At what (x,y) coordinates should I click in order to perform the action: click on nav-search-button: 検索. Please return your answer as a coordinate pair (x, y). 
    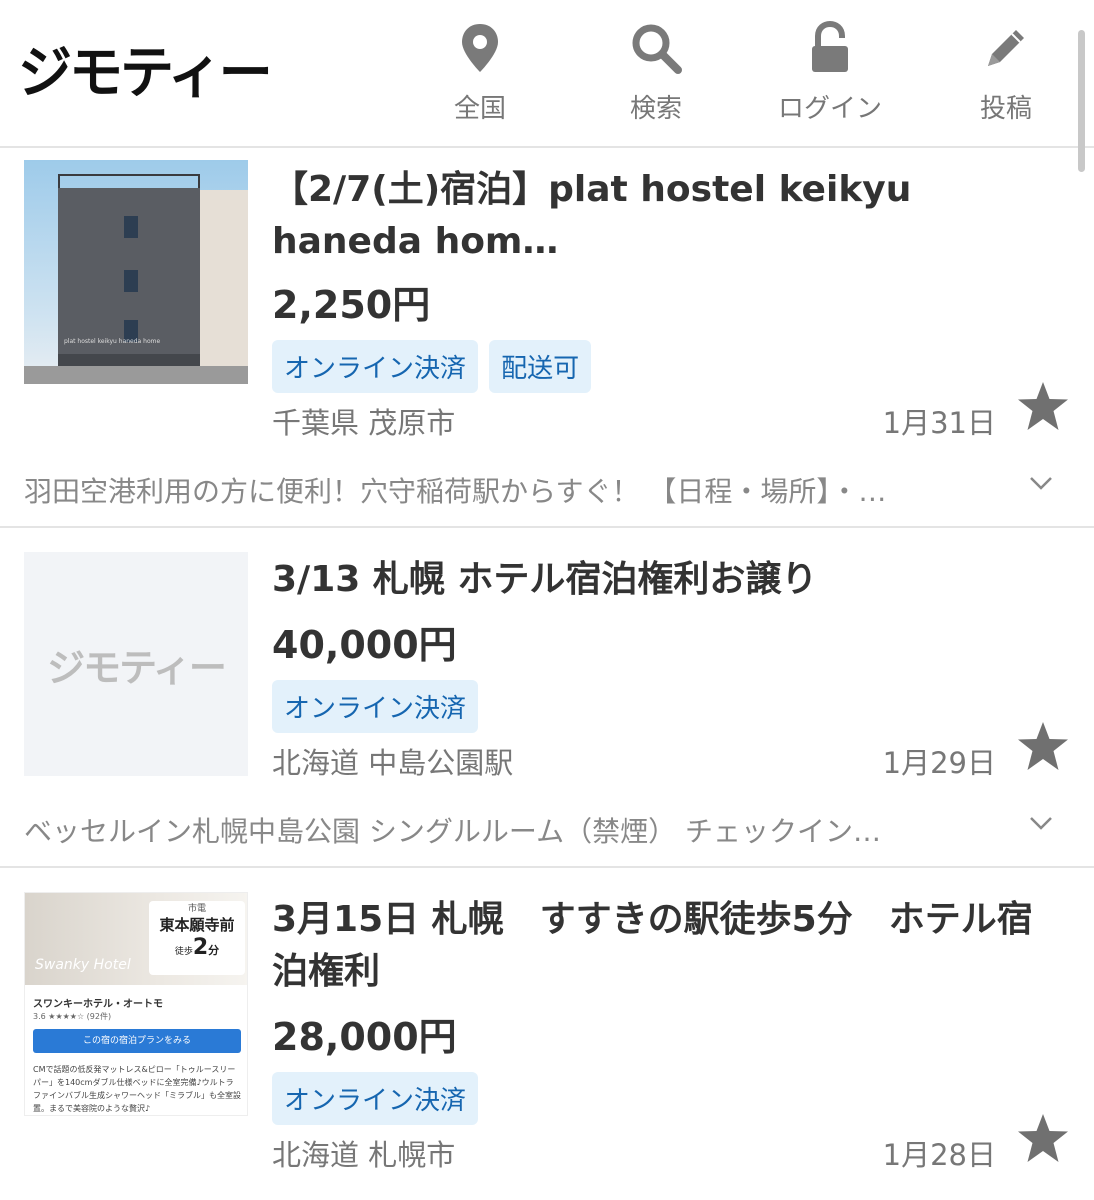
    Looking at the image, I should click on (656, 74).